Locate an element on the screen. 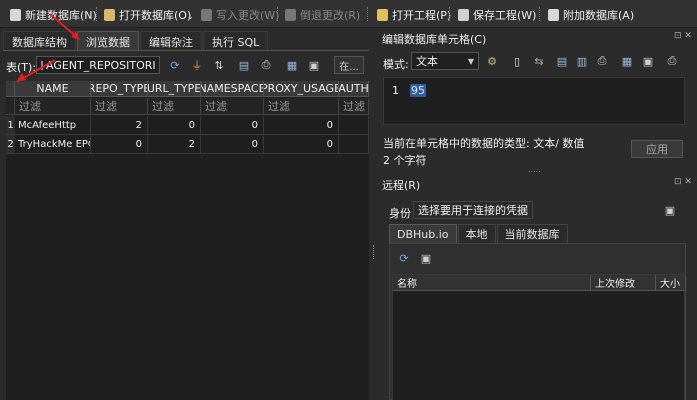 The width and height of the screenshot is (697, 400). autoformat-icon: ▣ is located at coordinates (648, 61).